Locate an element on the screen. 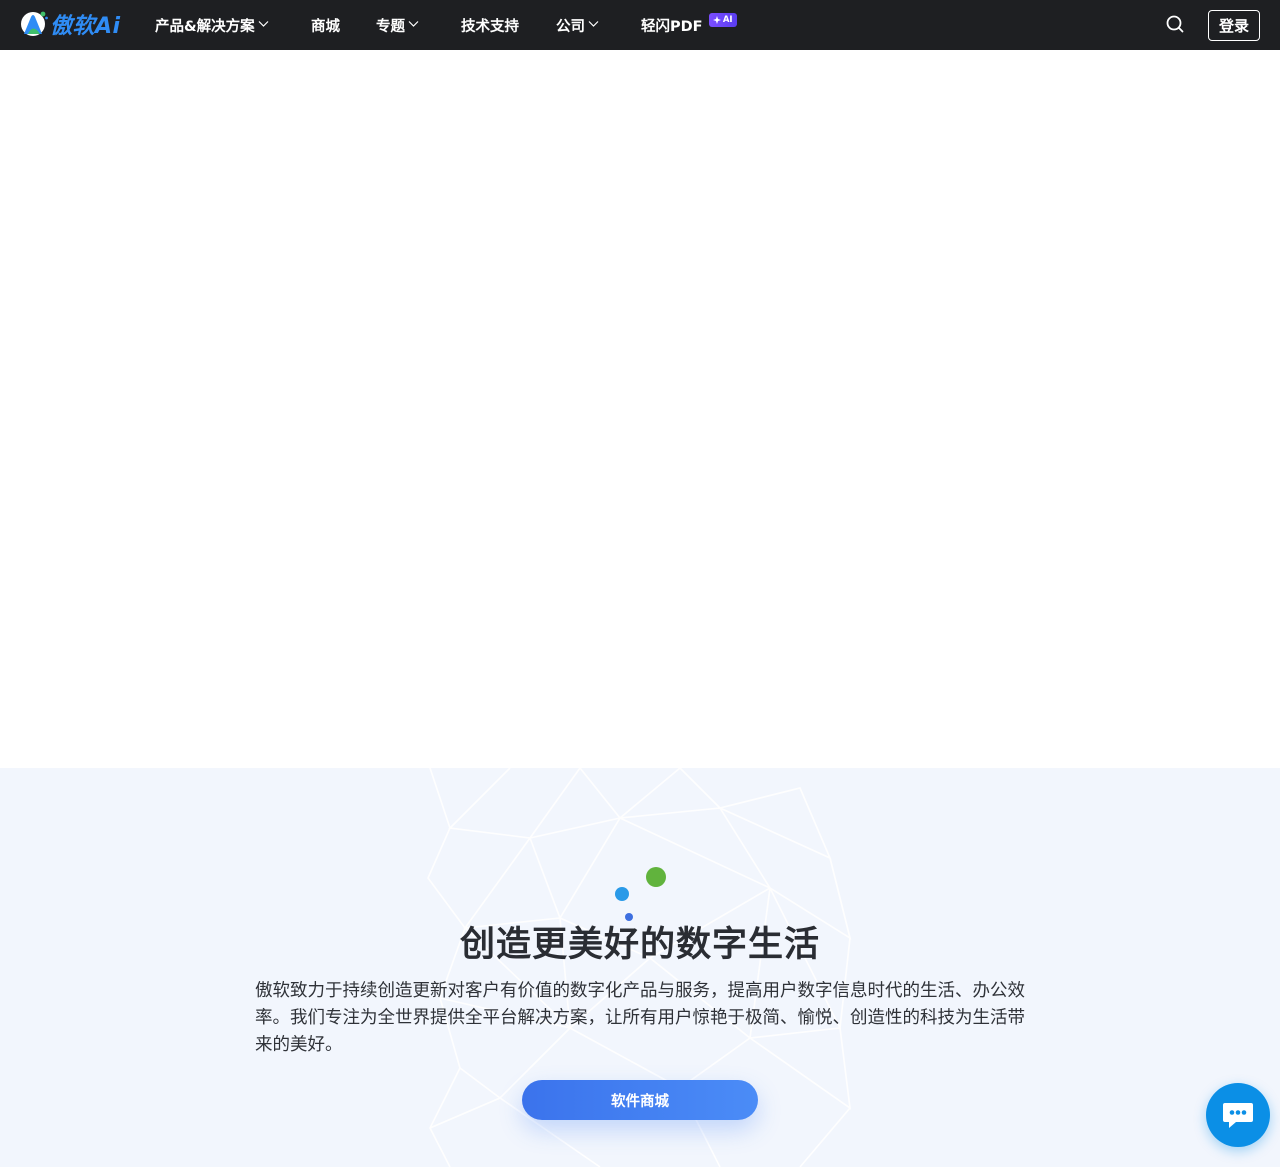 The image size is (1280, 1167). nav-item-pdf: 轻闪PDF AI is located at coordinates (689, 25).